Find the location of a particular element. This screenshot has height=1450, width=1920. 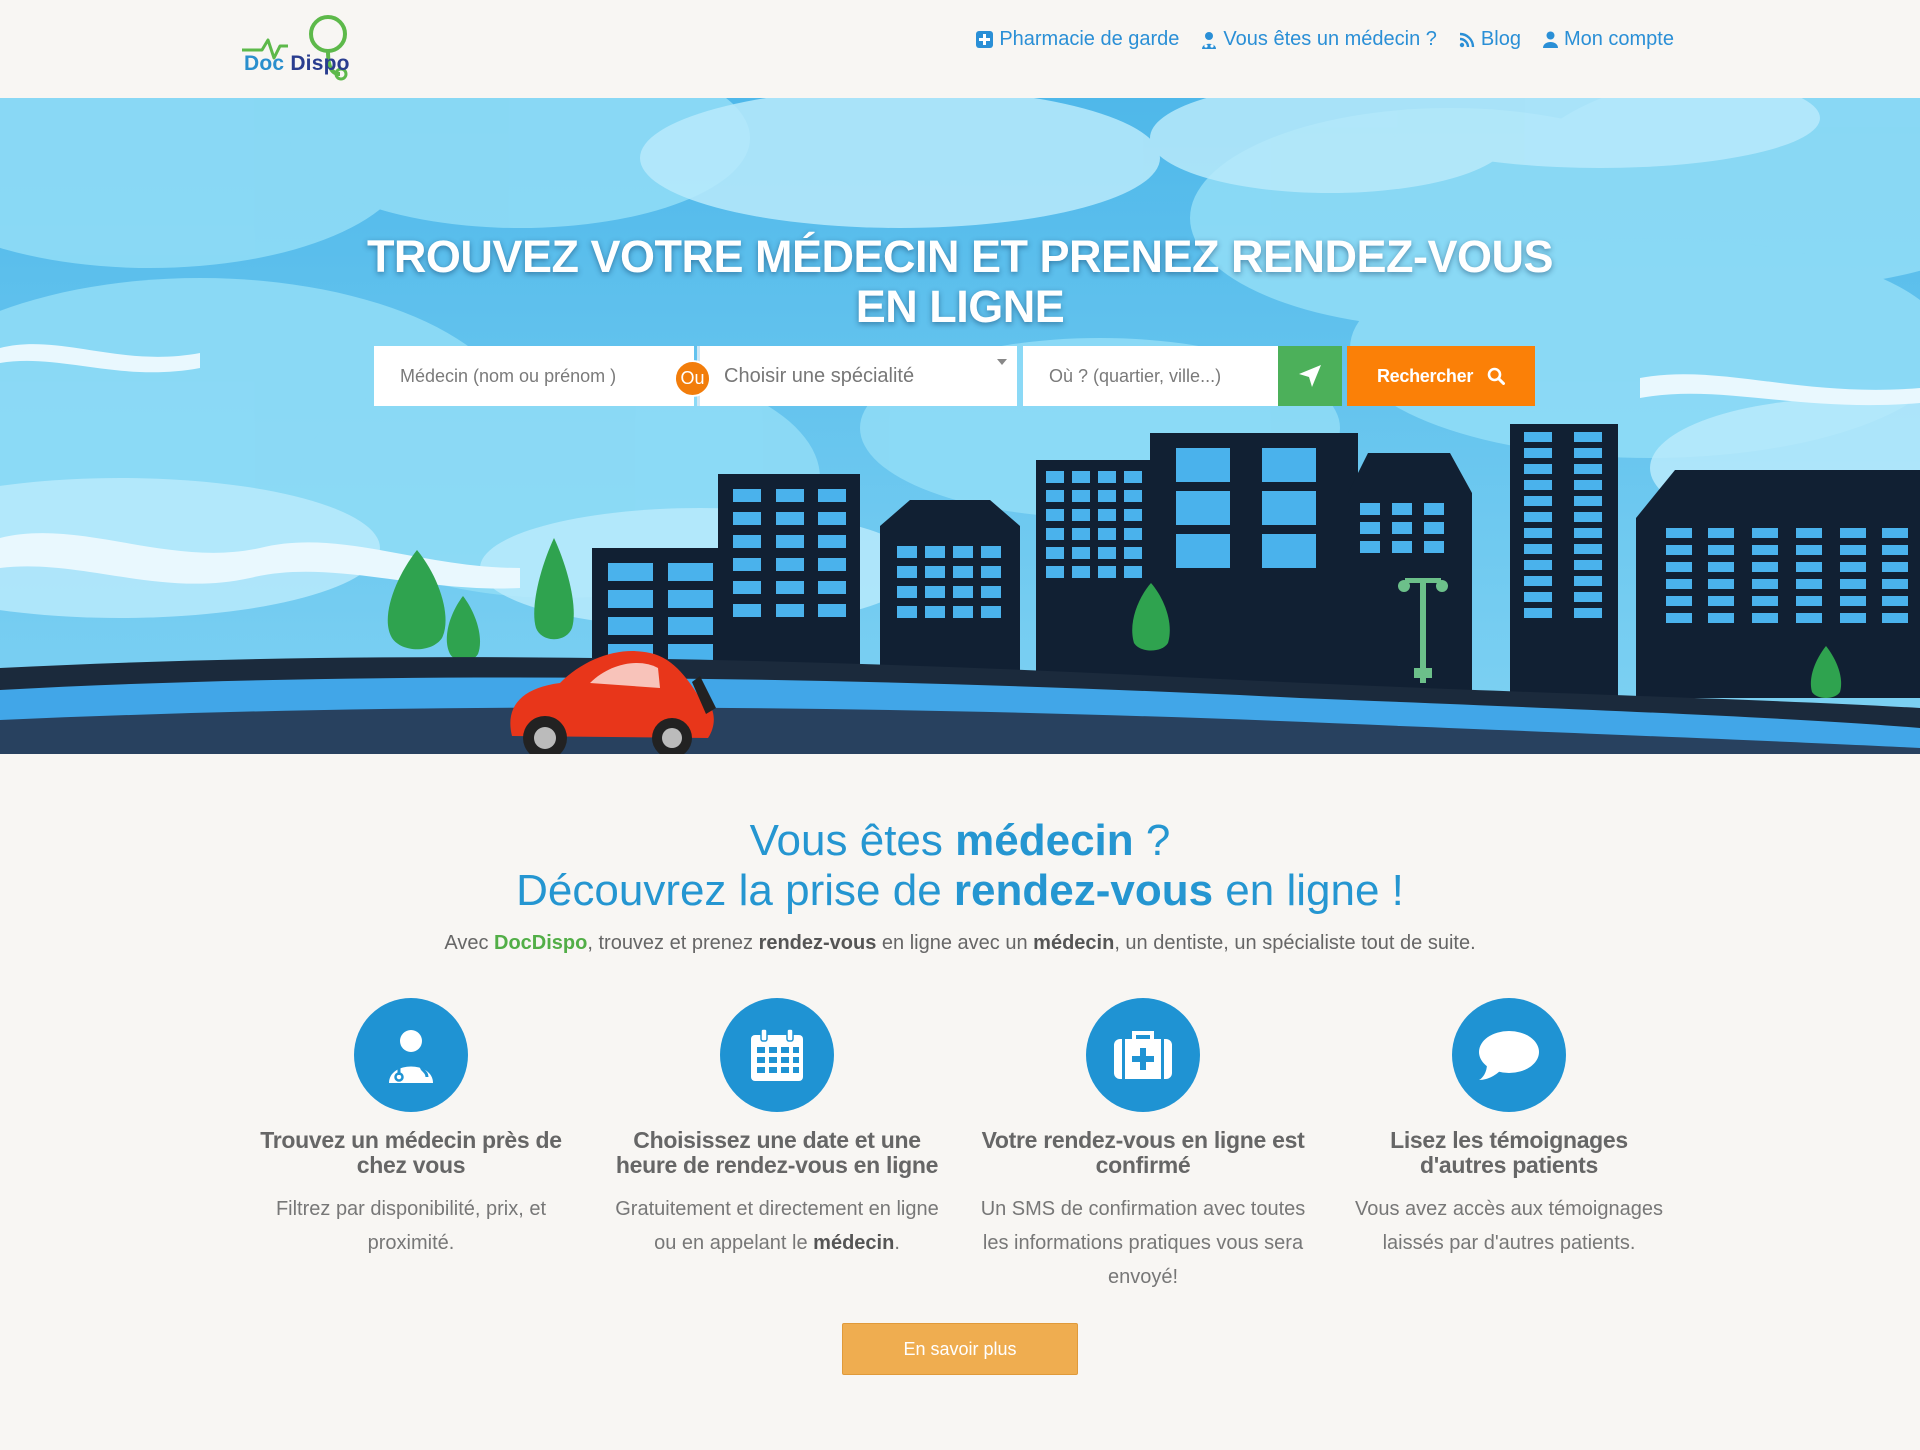

nav-mon-compte: Mon compte is located at coordinates (1608, 39).